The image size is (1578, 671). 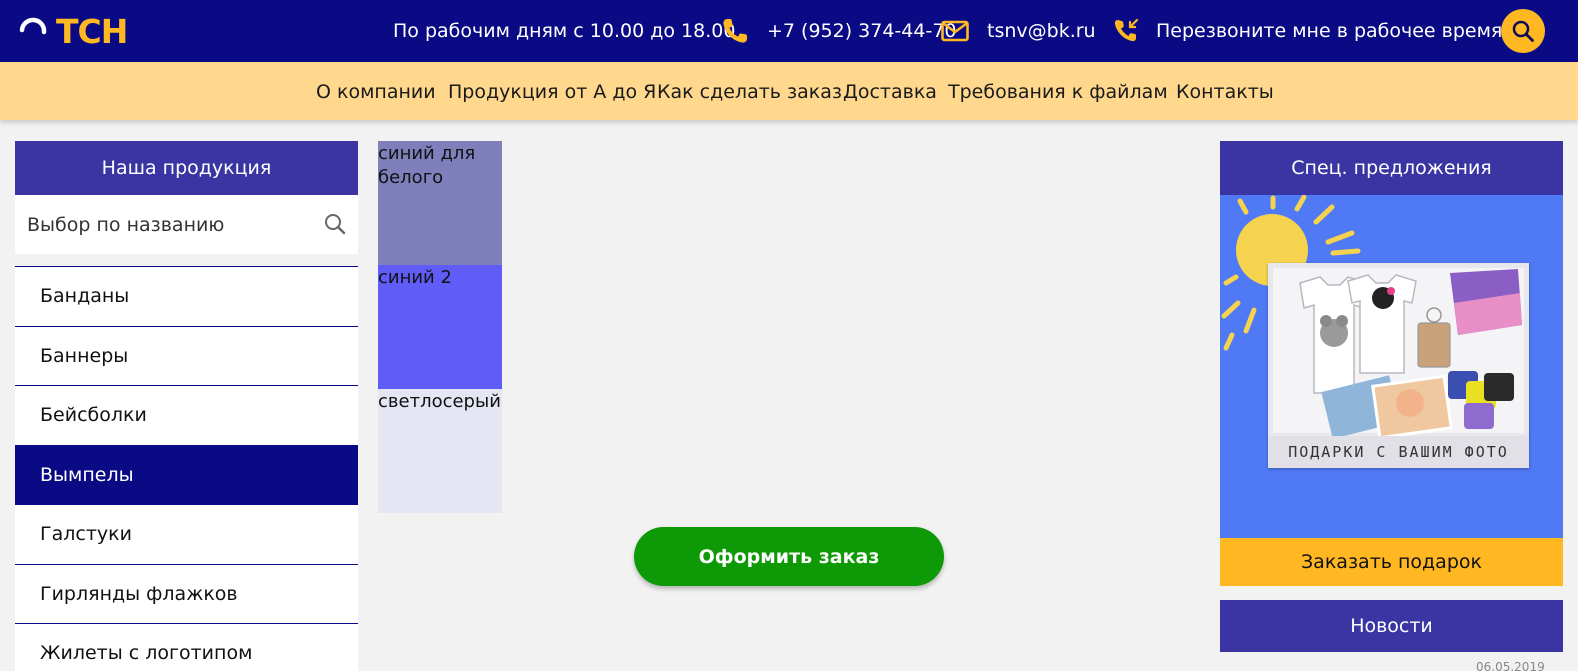 I want to click on product-item-vests: Жилеты с логотипом, so click(x=186, y=647).